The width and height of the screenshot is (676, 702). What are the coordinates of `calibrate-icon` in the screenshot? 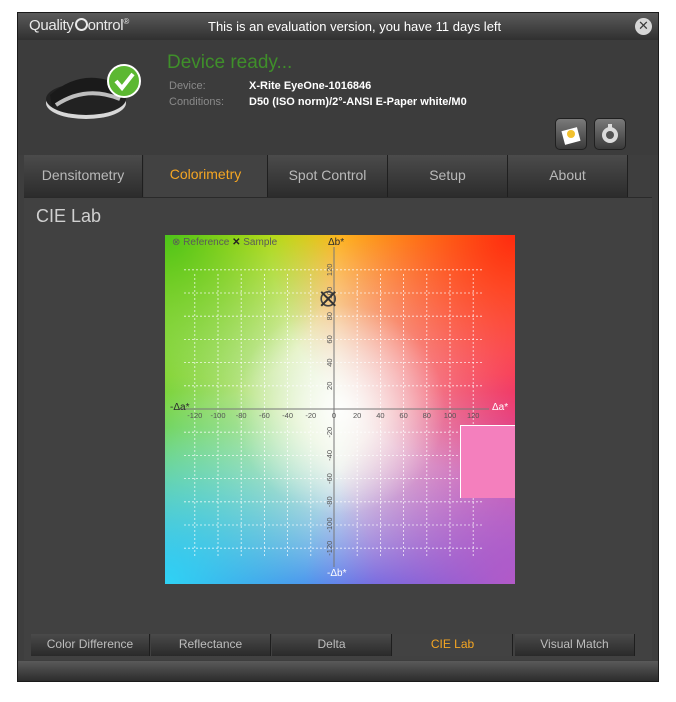 It's located at (571, 136).